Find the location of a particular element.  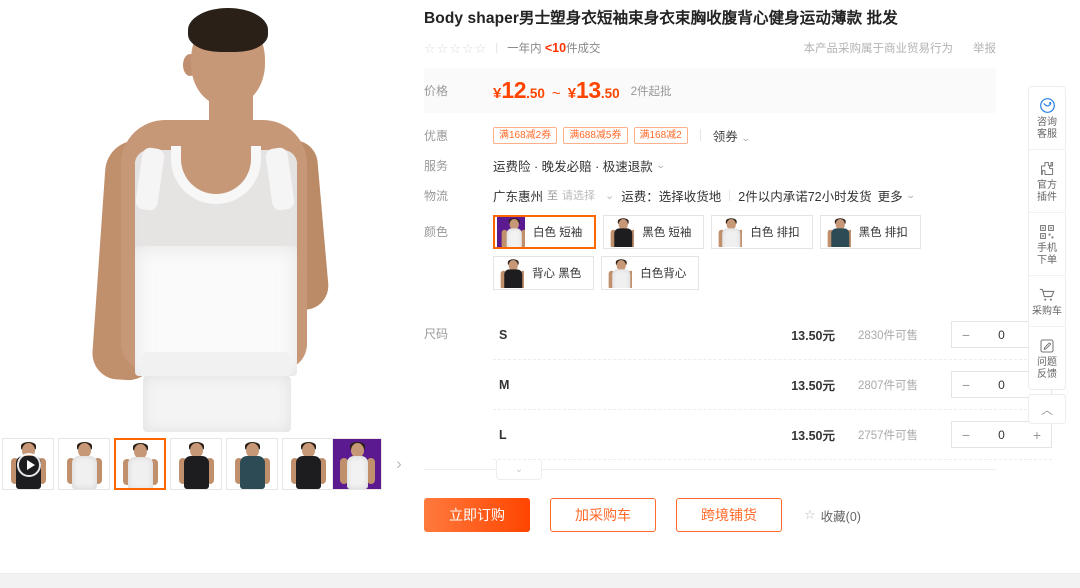

color-option: 黑色 排扣 is located at coordinates (870, 232).